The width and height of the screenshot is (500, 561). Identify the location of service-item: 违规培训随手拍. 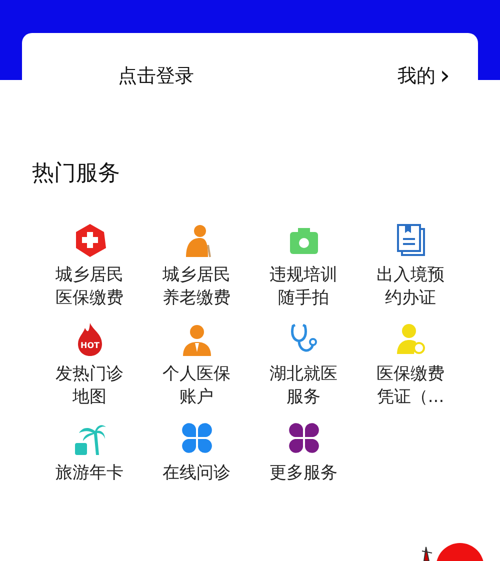
(304, 287).